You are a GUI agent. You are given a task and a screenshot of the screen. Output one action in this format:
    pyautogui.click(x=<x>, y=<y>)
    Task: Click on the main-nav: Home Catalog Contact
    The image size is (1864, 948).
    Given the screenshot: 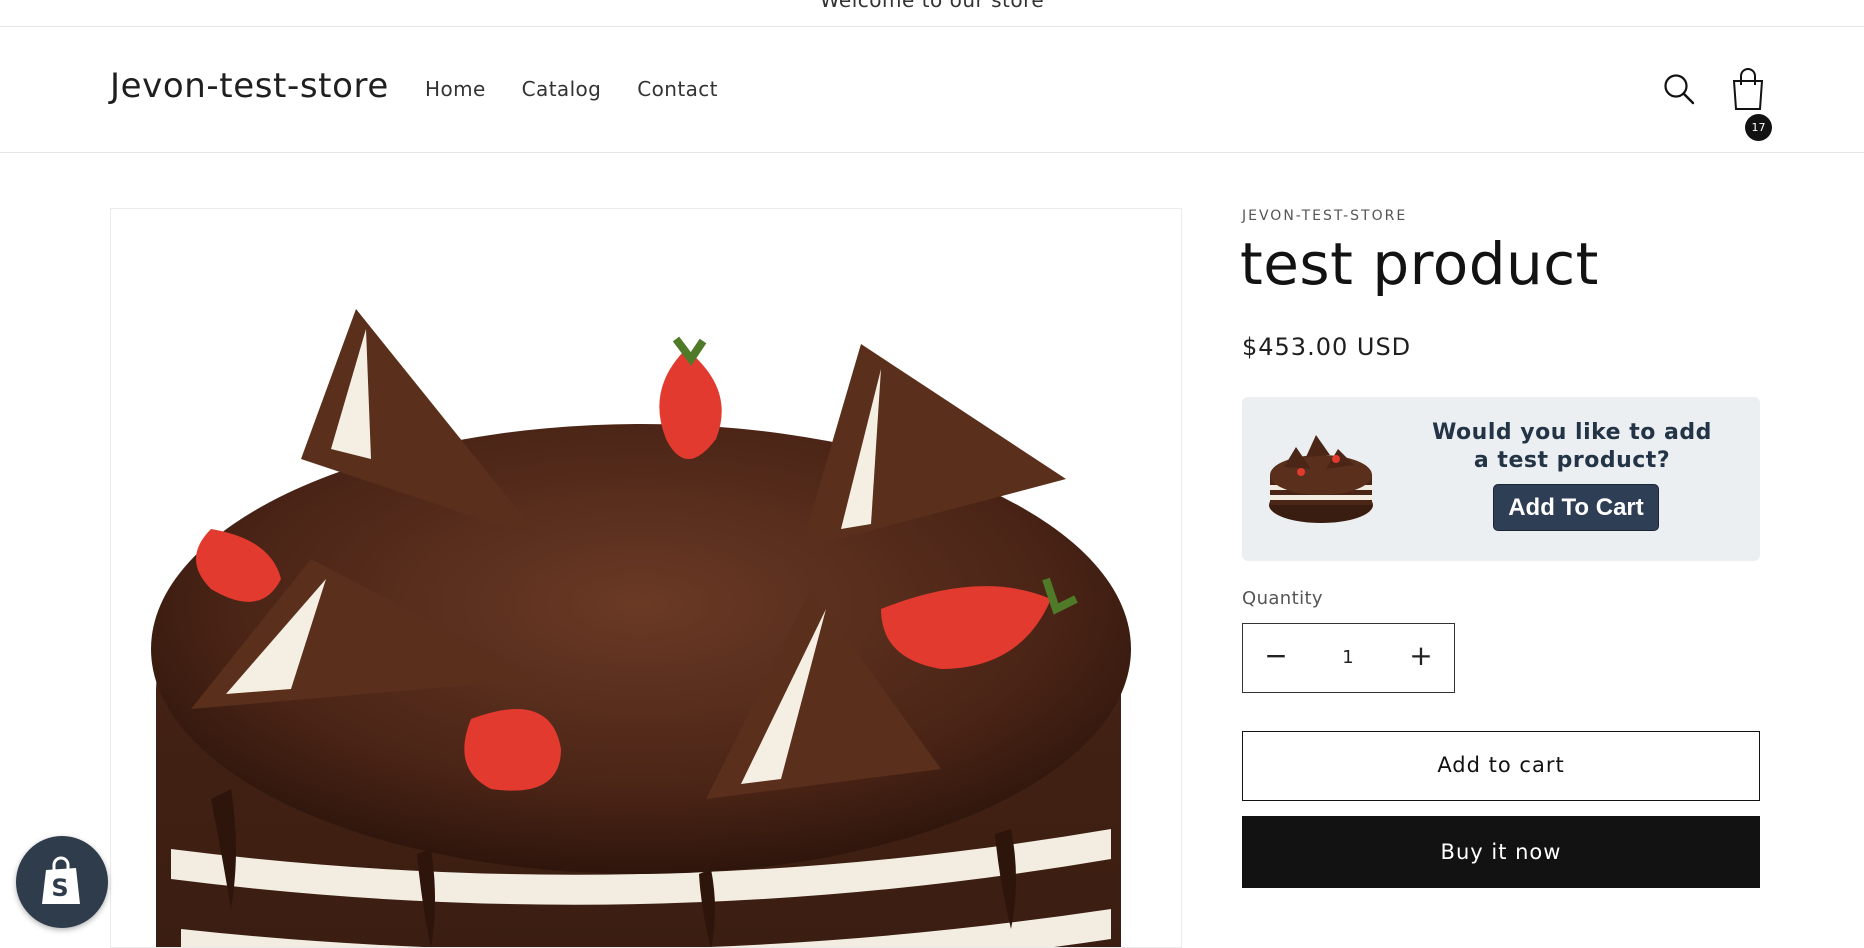 What is the action you would take?
    pyautogui.click(x=571, y=89)
    